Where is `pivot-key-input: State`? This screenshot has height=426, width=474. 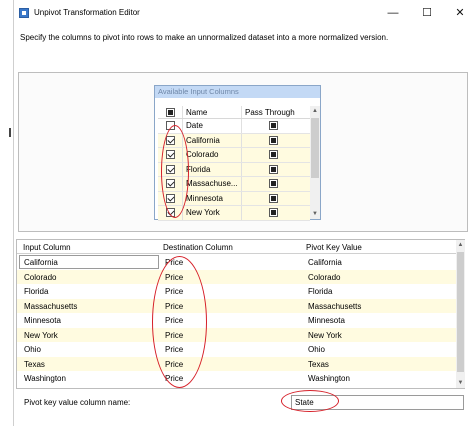
pivot-key-input: State is located at coordinates (377, 402).